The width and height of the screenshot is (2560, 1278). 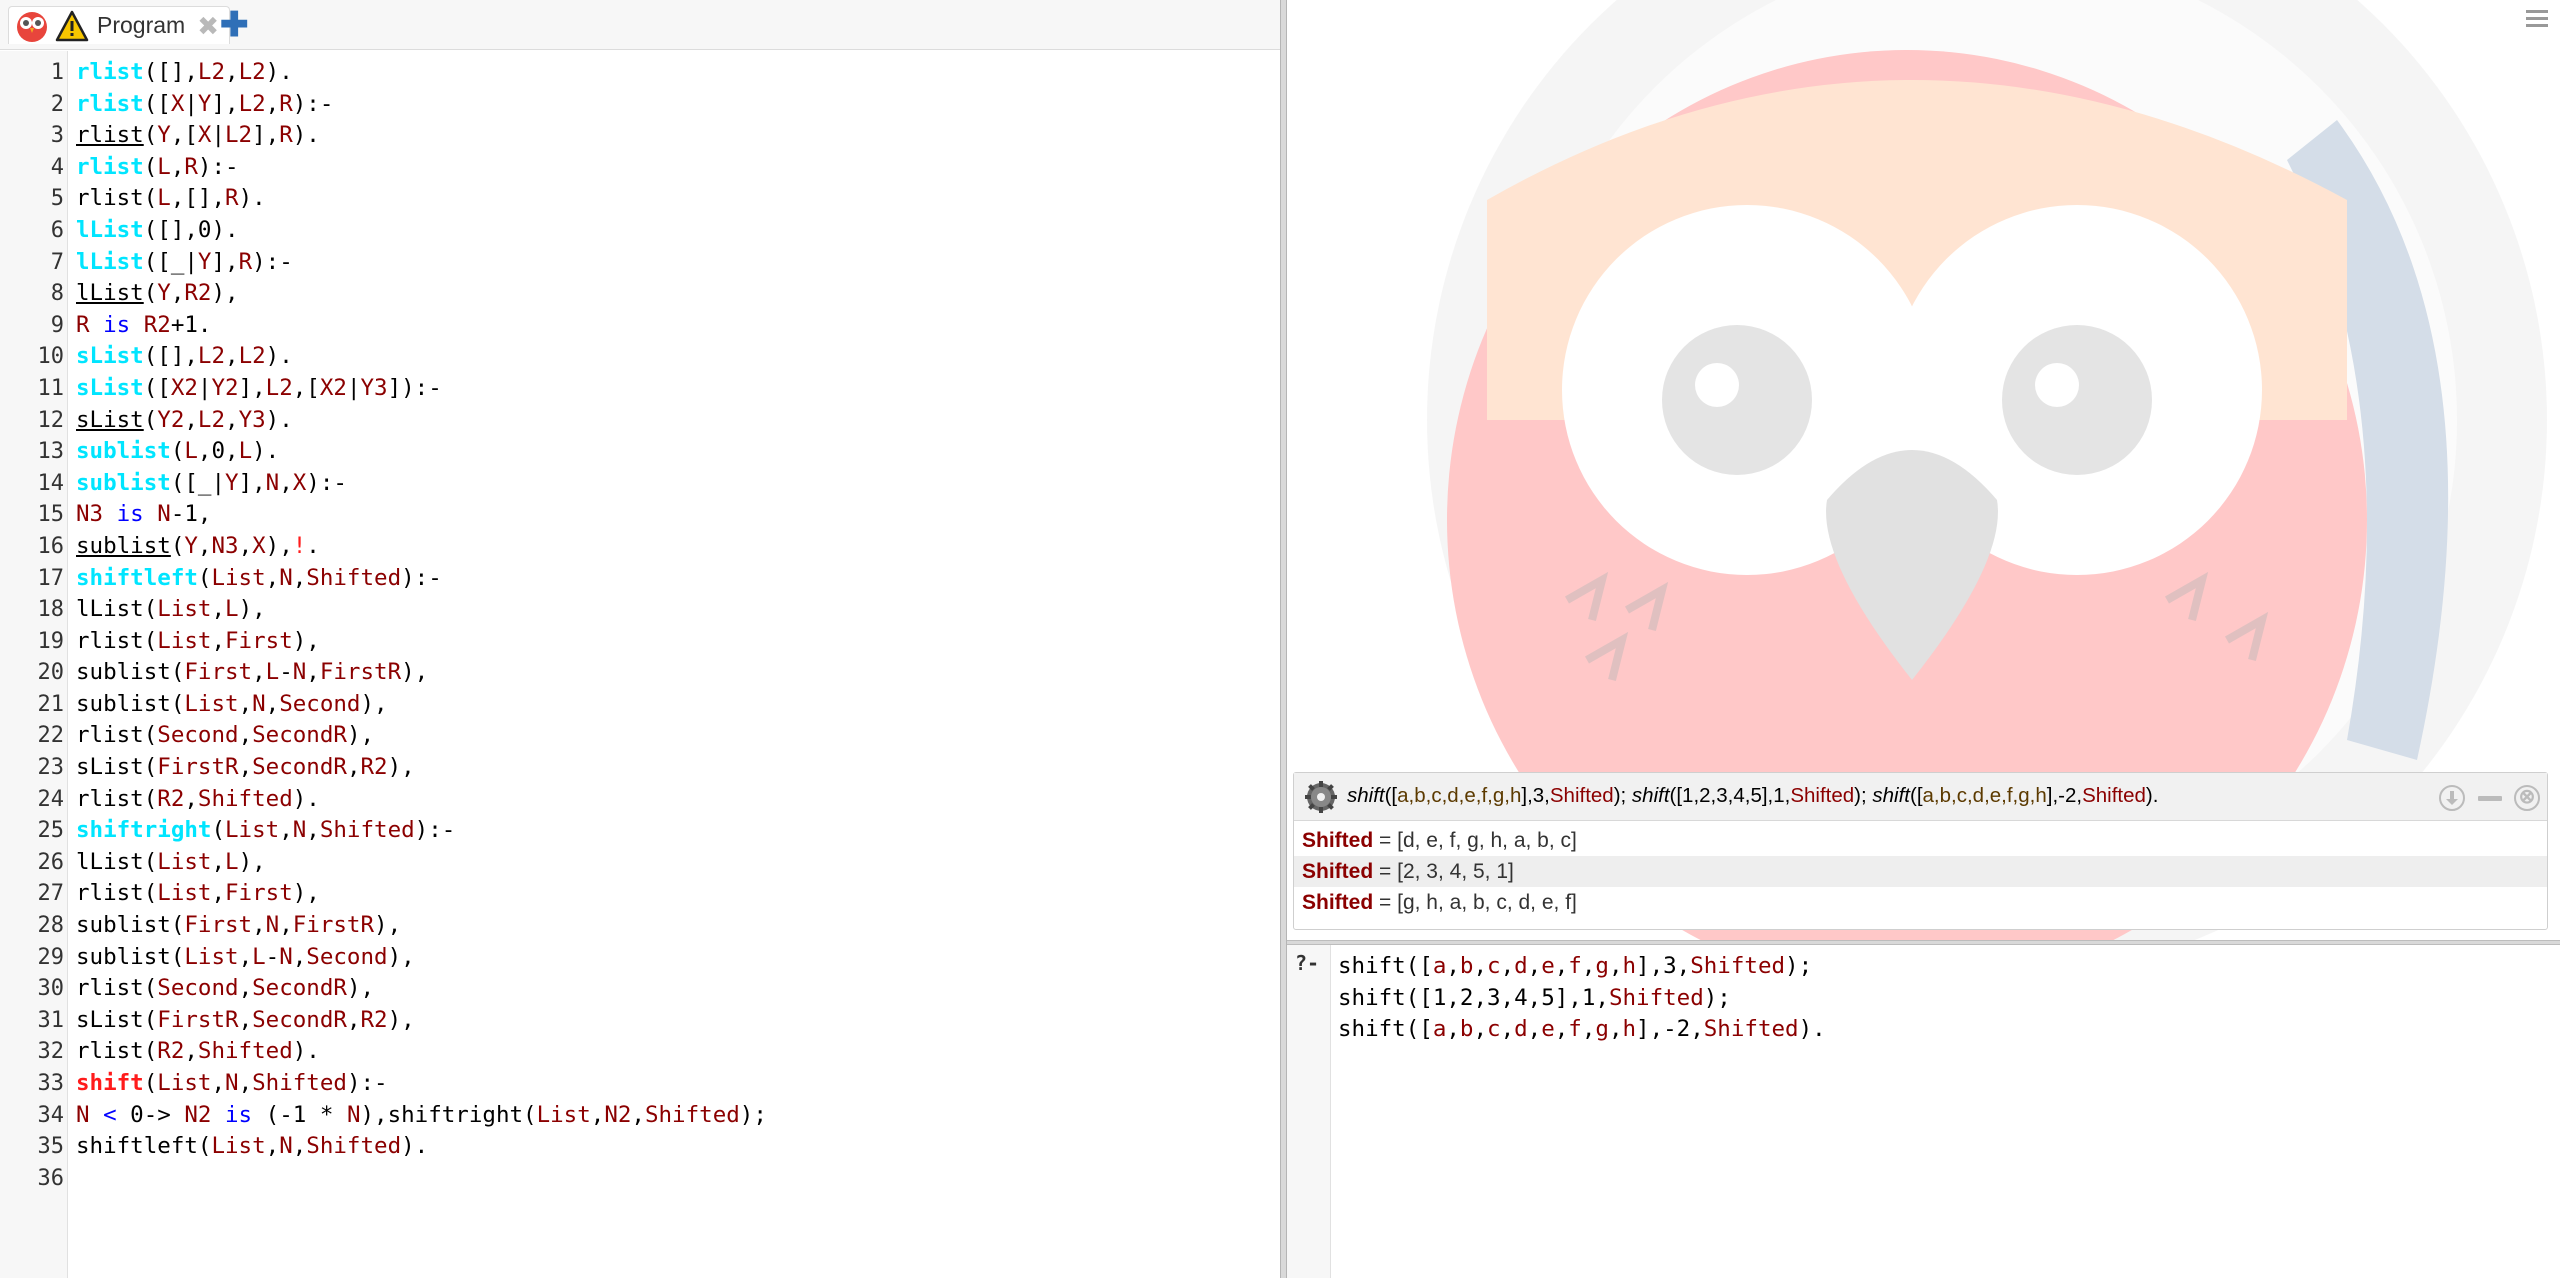 I want to click on code-token: sublist, so click(x=123, y=545).